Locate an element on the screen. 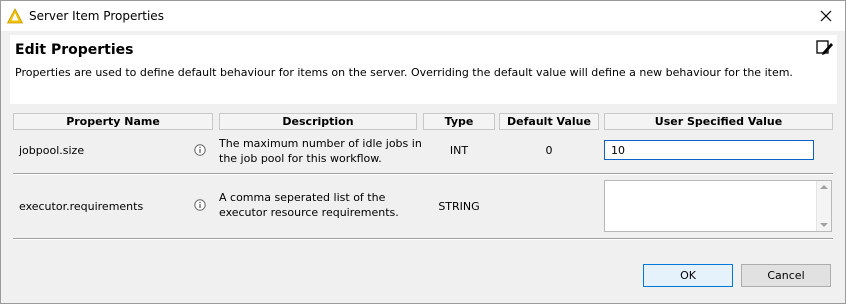 The image size is (846, 304). user-value-textarea-container is located at coordinates (718, 206).